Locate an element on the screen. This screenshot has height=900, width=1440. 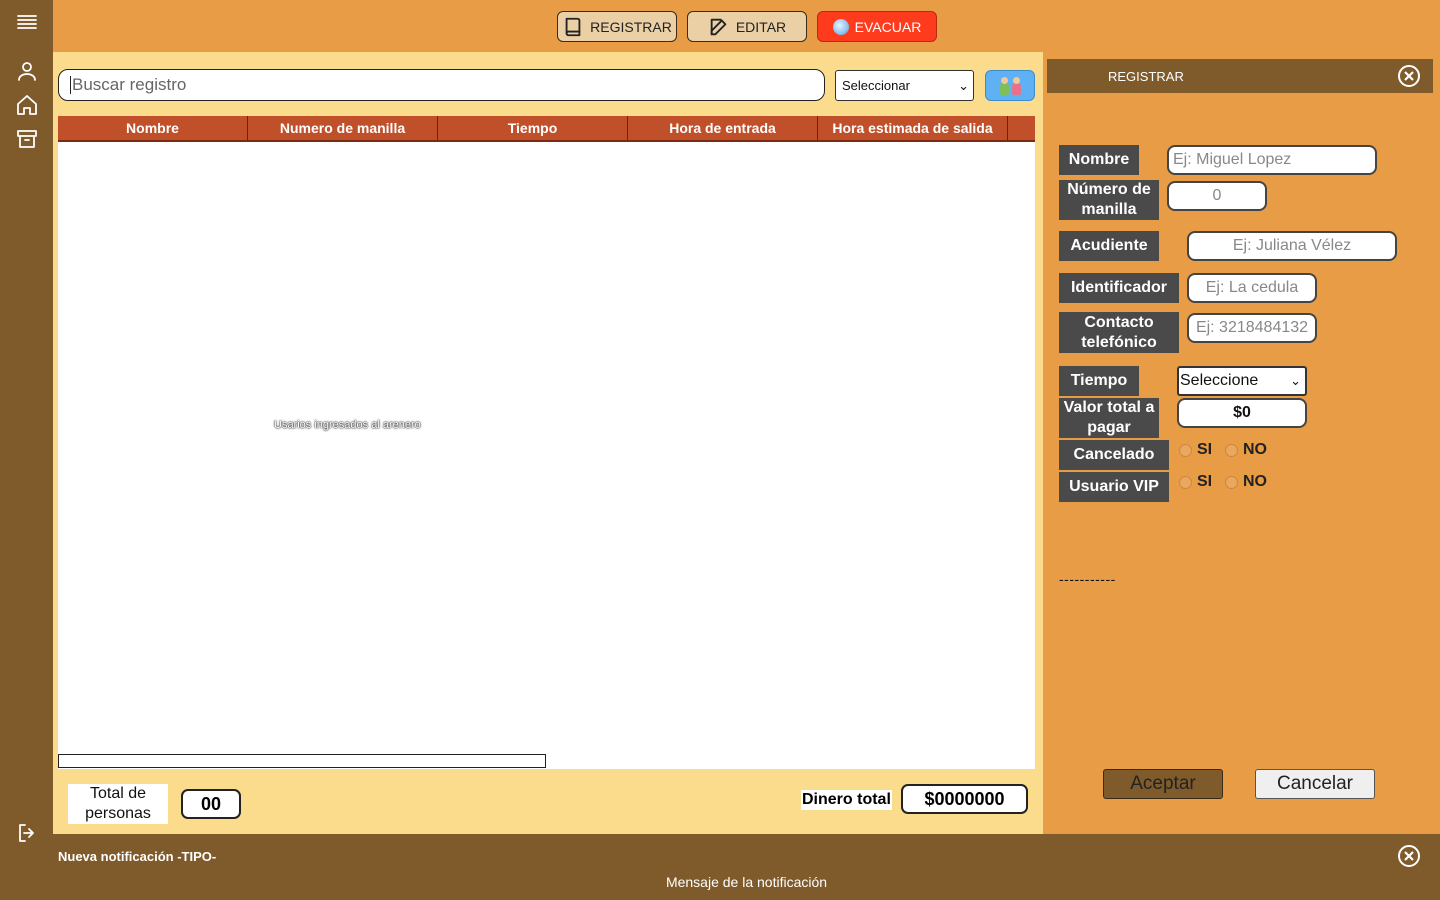
column-header-filler is located at coordinates (1021, 128).